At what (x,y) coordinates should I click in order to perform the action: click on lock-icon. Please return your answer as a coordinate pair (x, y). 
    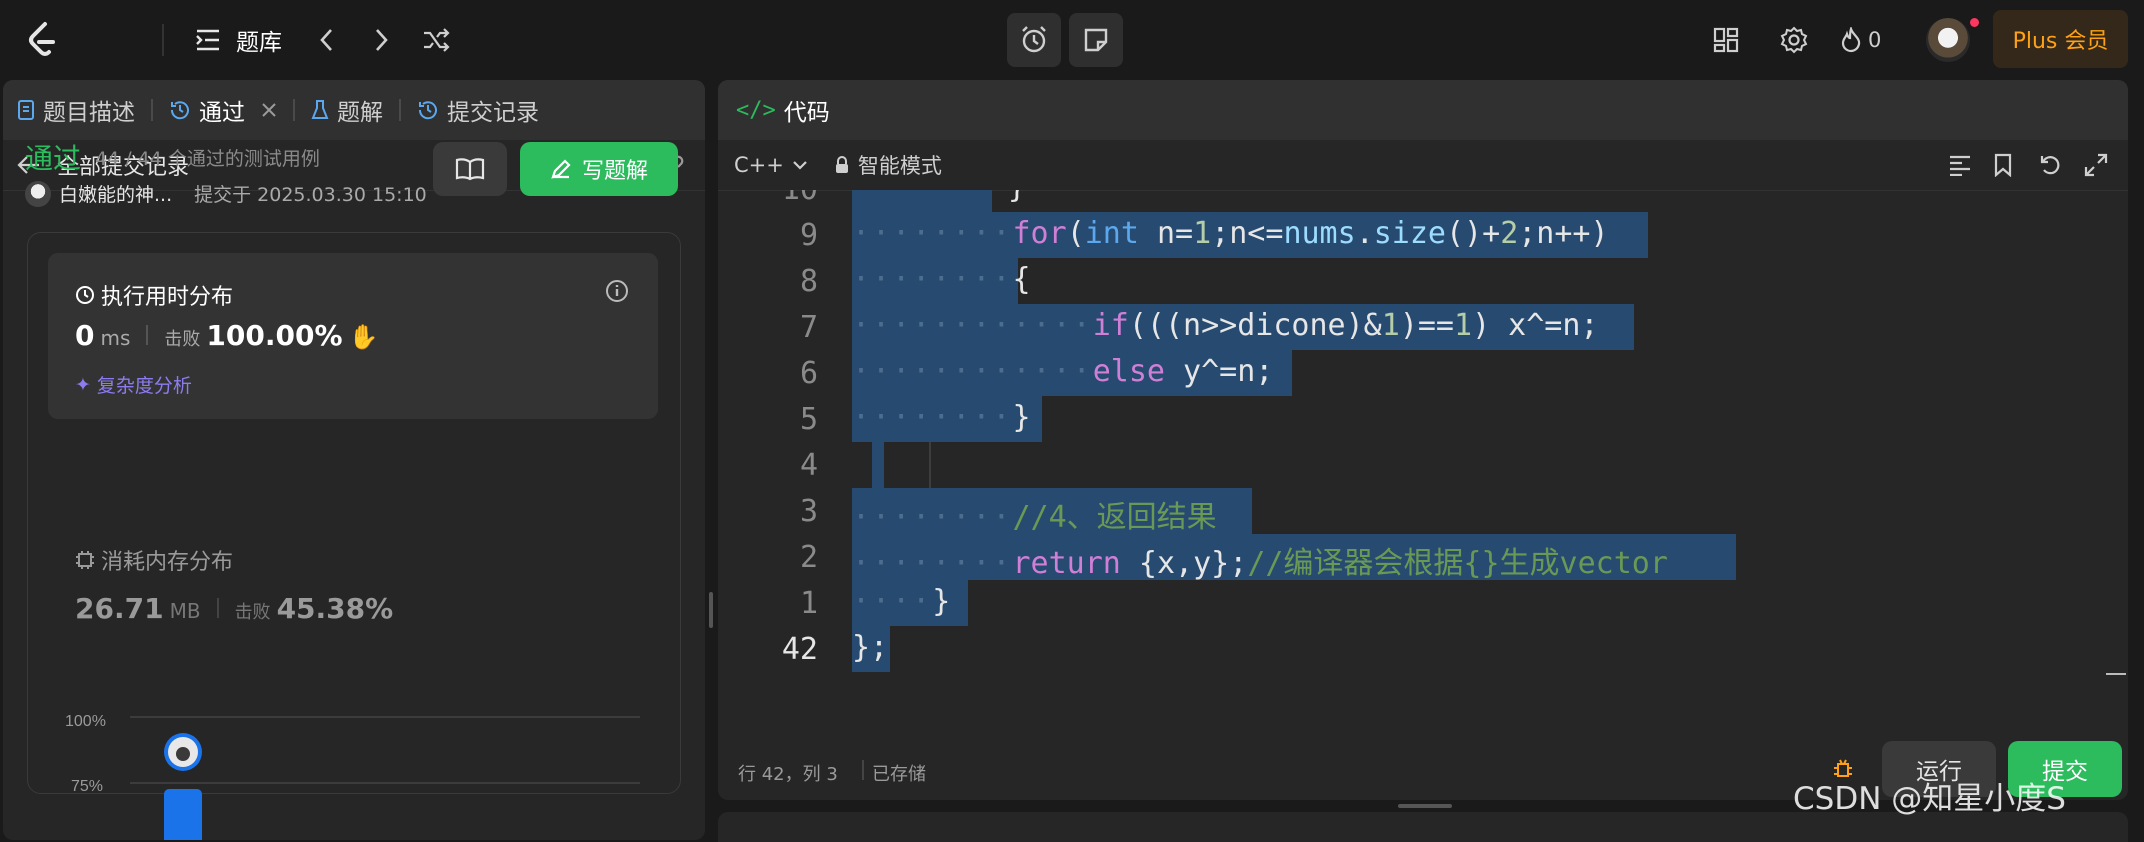
    Looking at the image, I should click on (841, 164).